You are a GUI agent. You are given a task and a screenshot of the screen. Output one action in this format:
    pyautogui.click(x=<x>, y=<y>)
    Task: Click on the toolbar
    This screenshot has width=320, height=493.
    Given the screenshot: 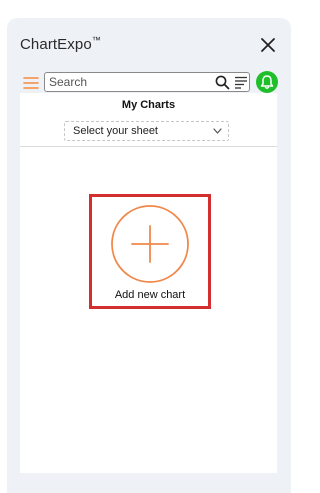 What is the action you would take?
    pyautogui.click(x=151, y=82)
    